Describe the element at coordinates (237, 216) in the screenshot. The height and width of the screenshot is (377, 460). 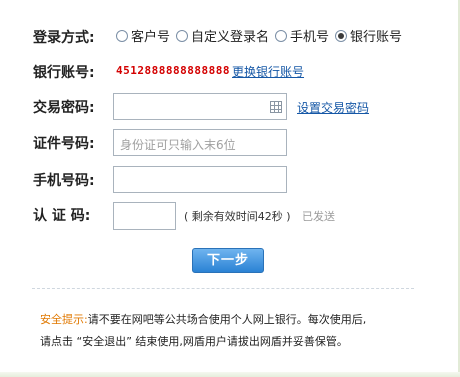
I see `verify-code-countdown: ( 剩余有效时间42秒 )` at that location.